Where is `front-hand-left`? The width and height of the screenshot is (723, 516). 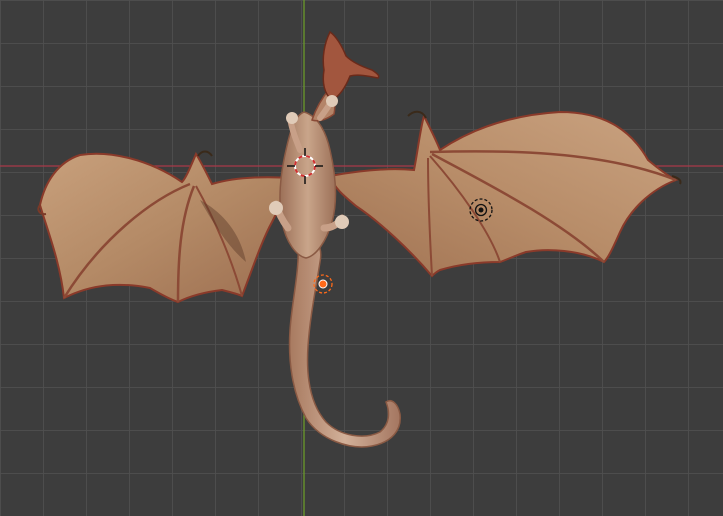 front-hand-left is located at coordinates (292, 118).